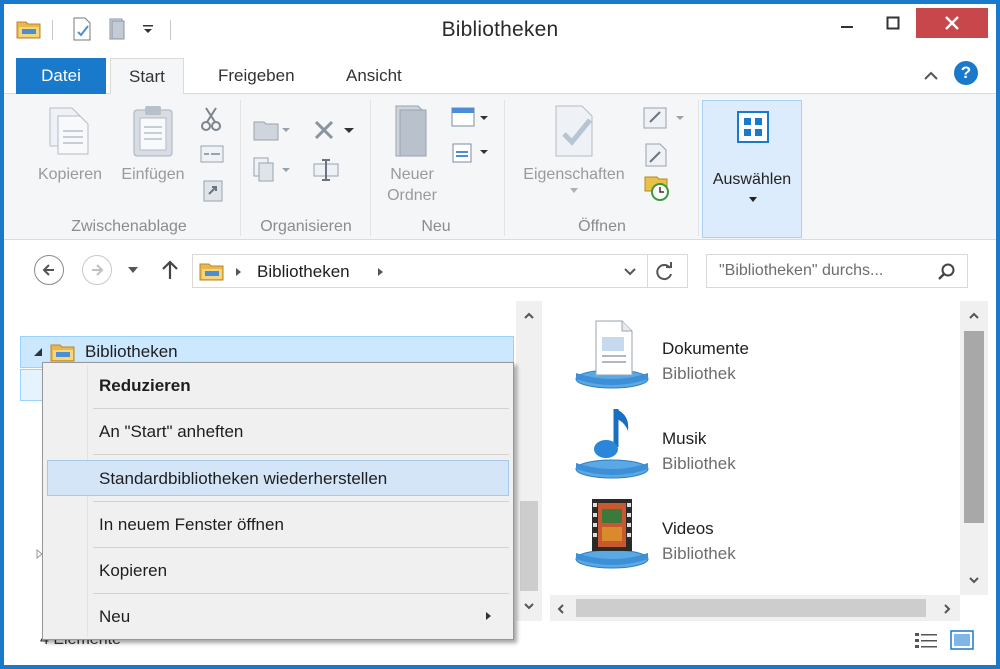 This screenshot has width=1000, height=669. What do you see at coordinates (212, 154) in the screenshot?
I see `copy-path-icon` at bounding box center [212, 154].